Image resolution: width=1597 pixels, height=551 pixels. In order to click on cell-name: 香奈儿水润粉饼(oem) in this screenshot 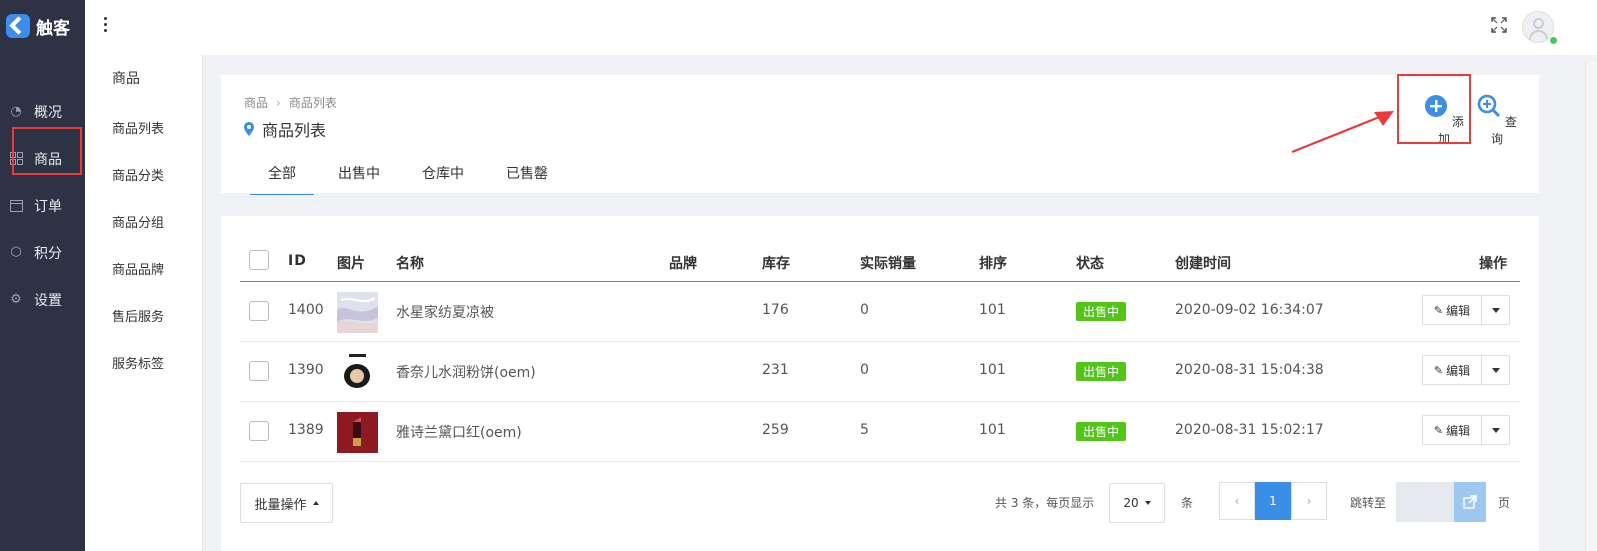, I will do `click(466, 372)`.